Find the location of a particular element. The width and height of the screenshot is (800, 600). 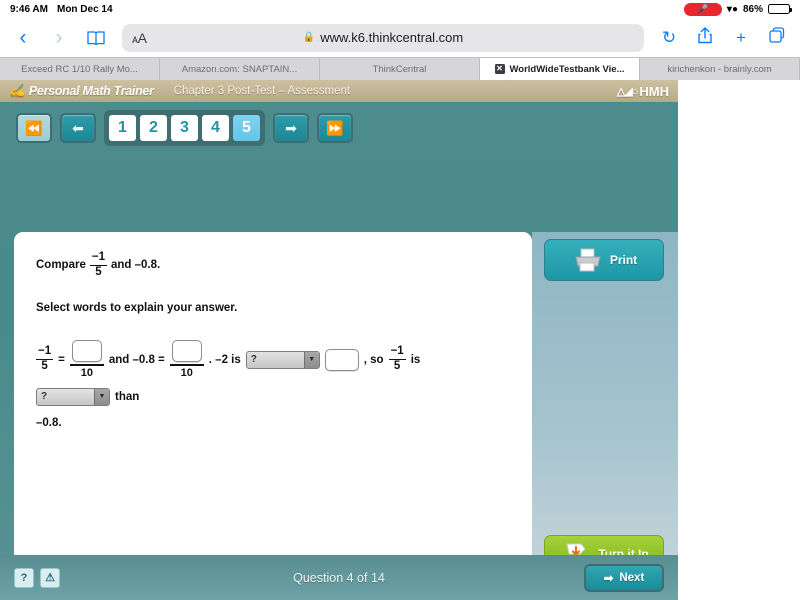

battery-icon is located at coordinates (780, 9).